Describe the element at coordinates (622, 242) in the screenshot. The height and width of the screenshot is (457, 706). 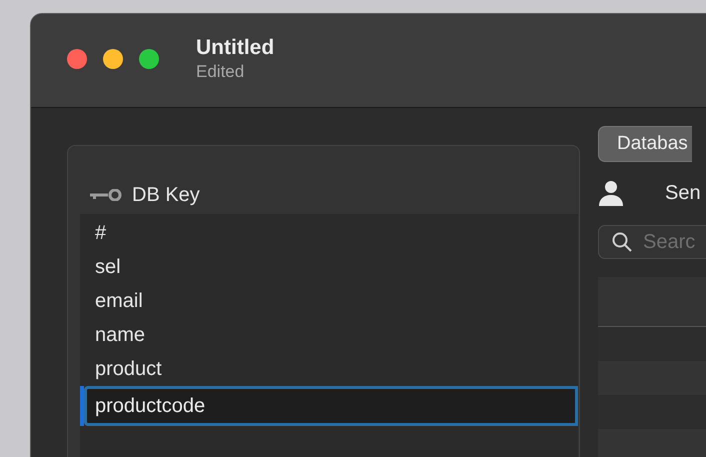
I see `search-icon` at that location.